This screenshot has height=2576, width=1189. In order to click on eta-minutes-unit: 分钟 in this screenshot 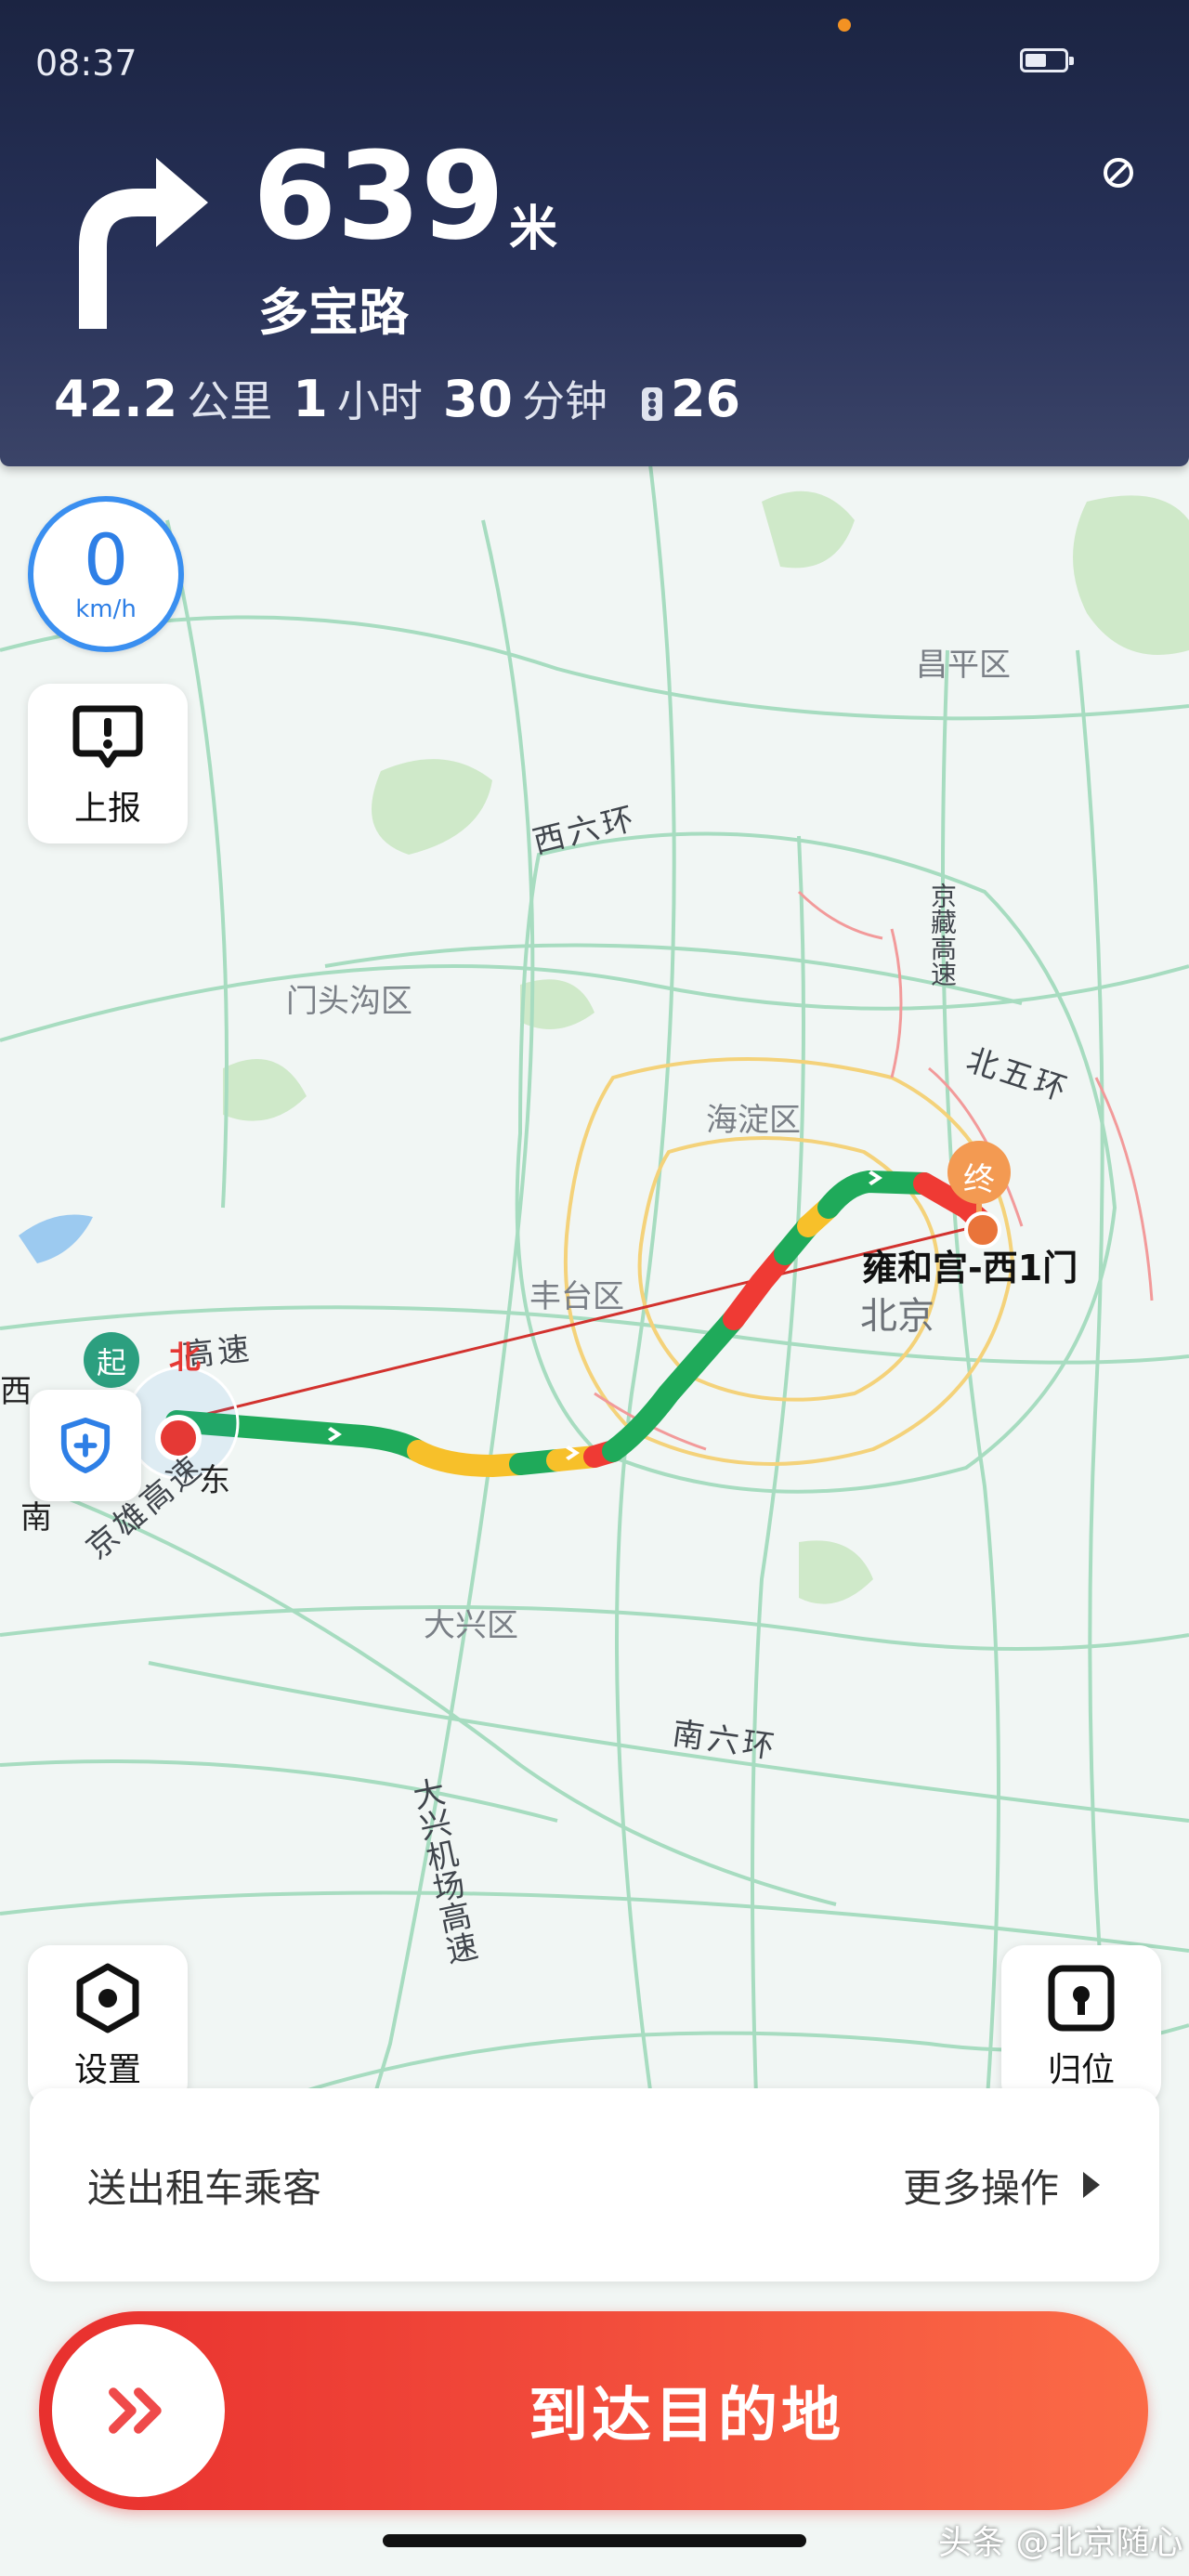, I will do `click(564, 401)`.